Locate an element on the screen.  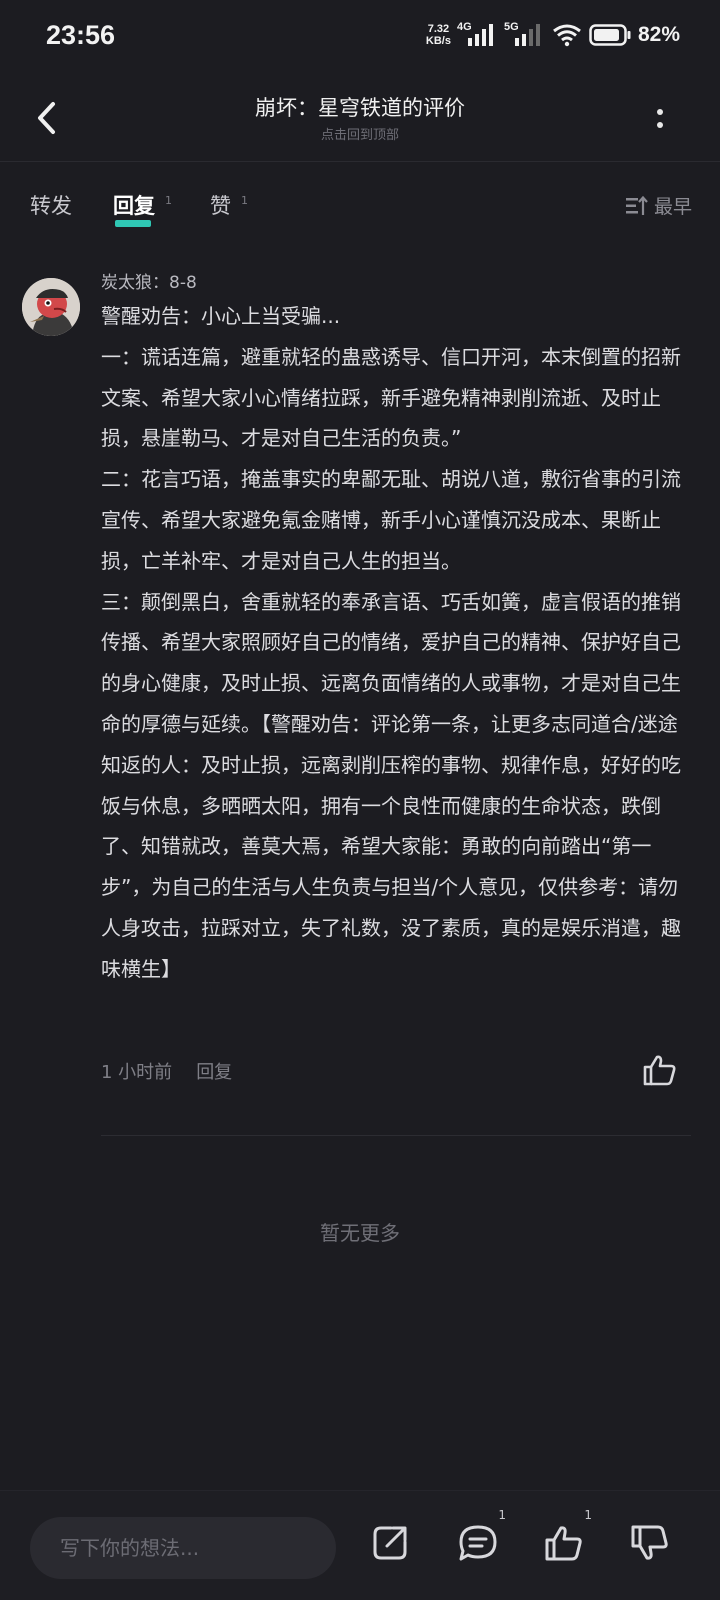
comment-meta: 1 小时前 回复 is located at coordinates (166, 1071).